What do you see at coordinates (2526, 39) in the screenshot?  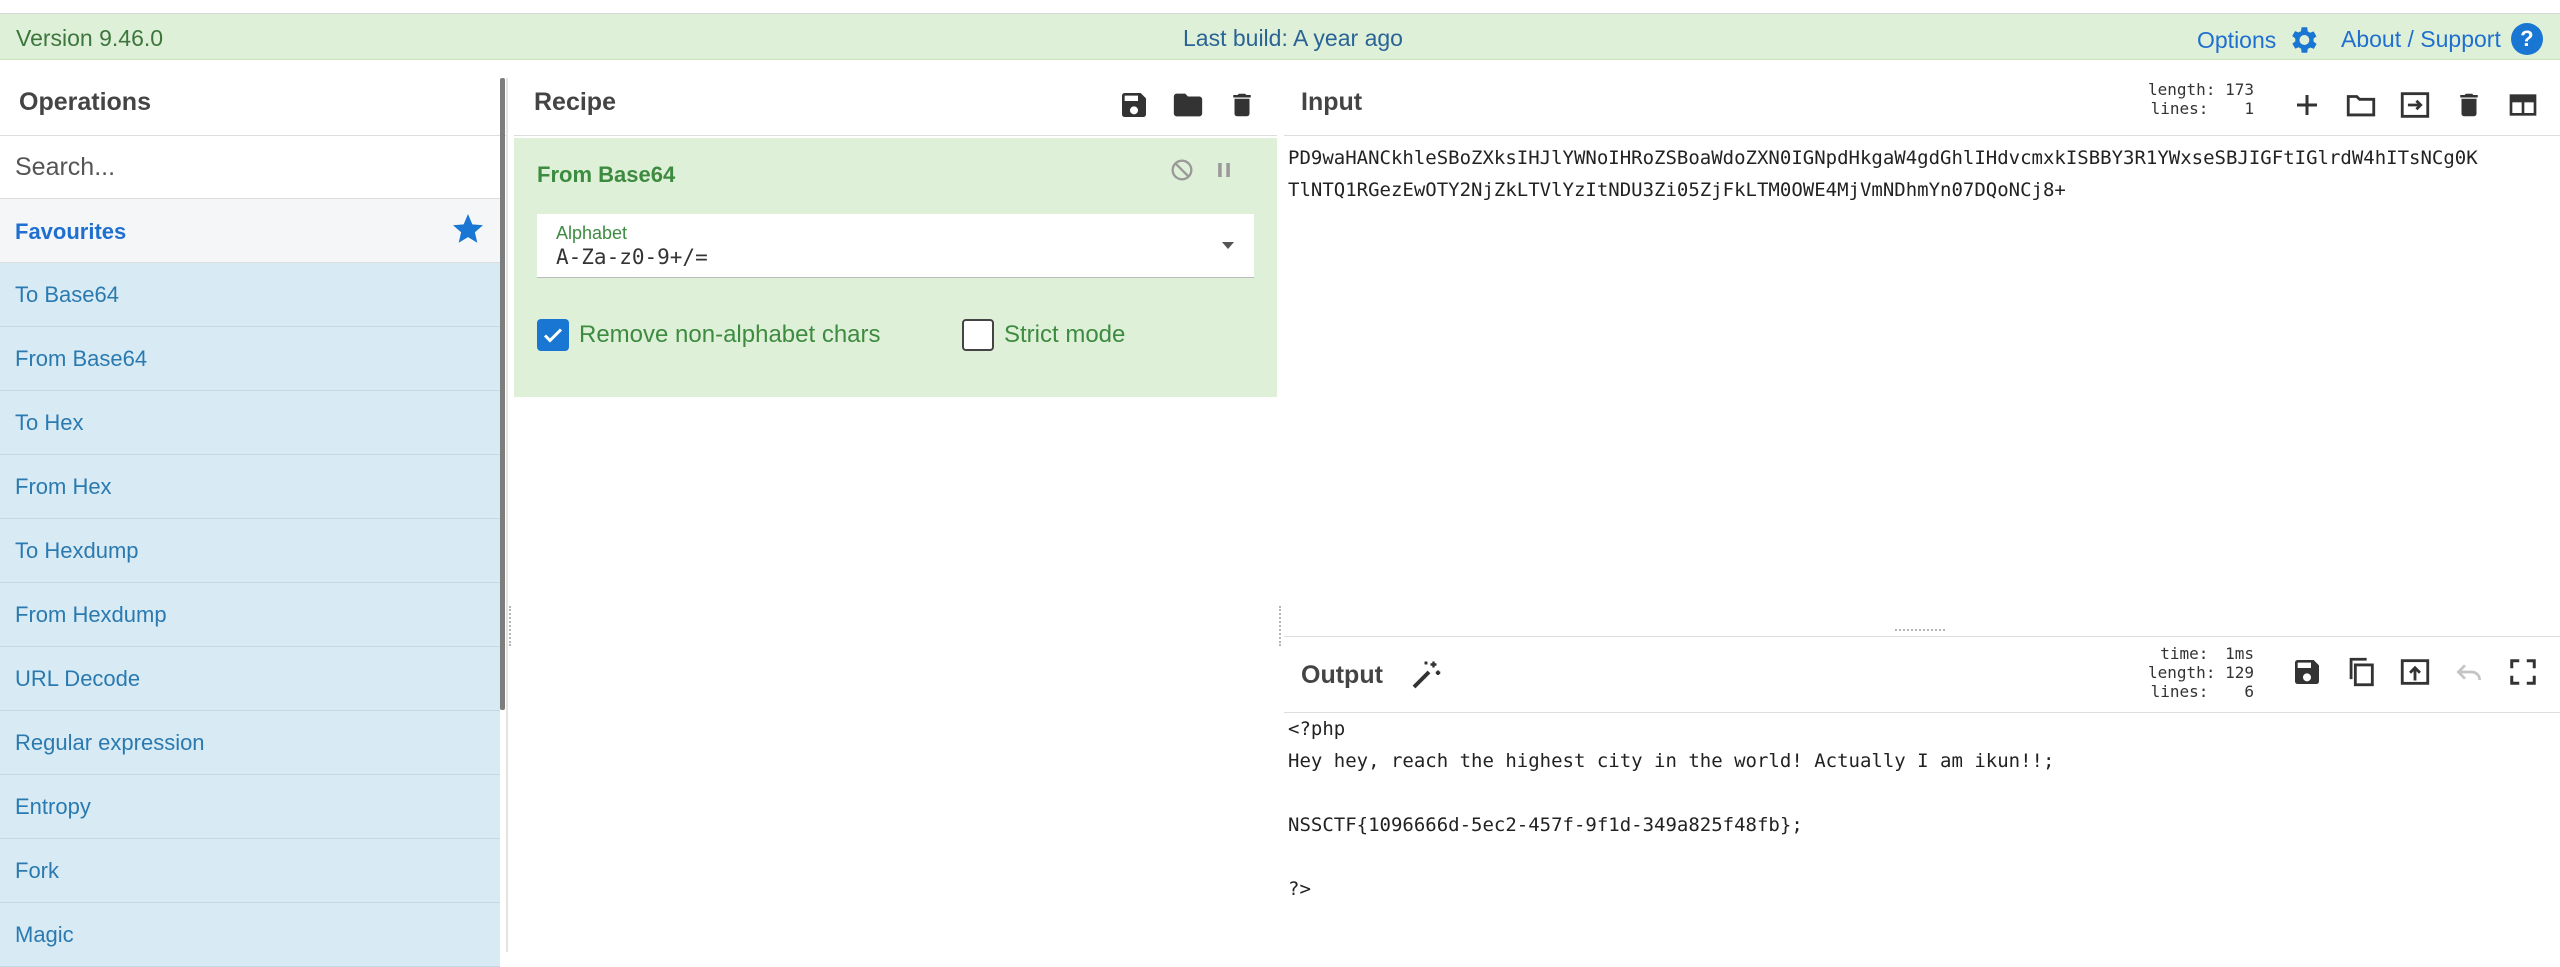 I see `help-icon: ?` at bounding box center [2526, 39].